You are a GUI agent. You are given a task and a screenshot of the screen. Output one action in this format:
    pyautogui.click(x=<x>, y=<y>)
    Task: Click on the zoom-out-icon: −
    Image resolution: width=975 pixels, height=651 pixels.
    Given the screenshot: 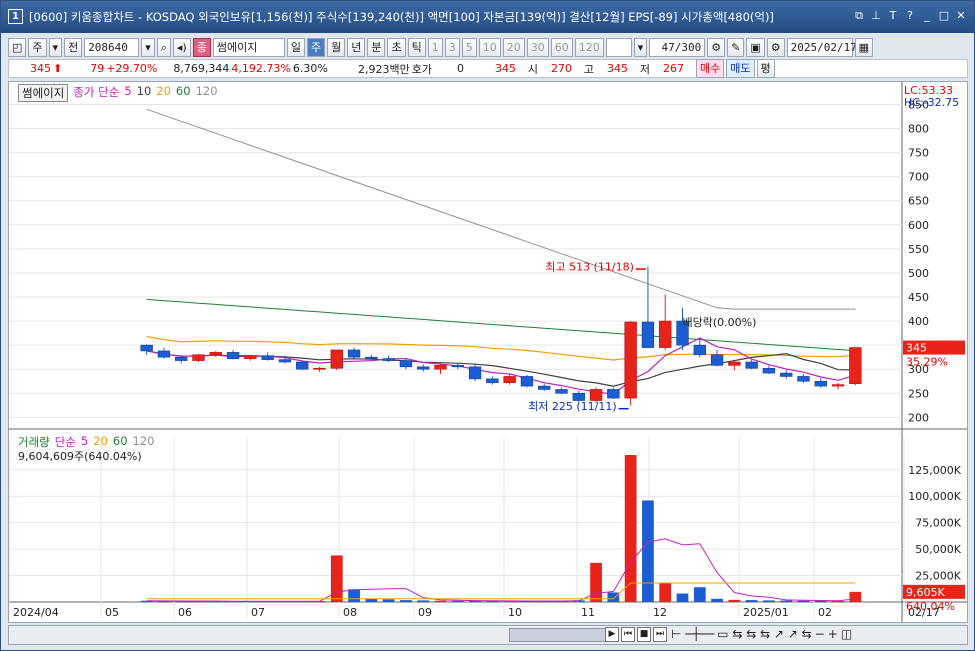 What is the action you would take?
    pyautogui.click(x=820, y=634)
    